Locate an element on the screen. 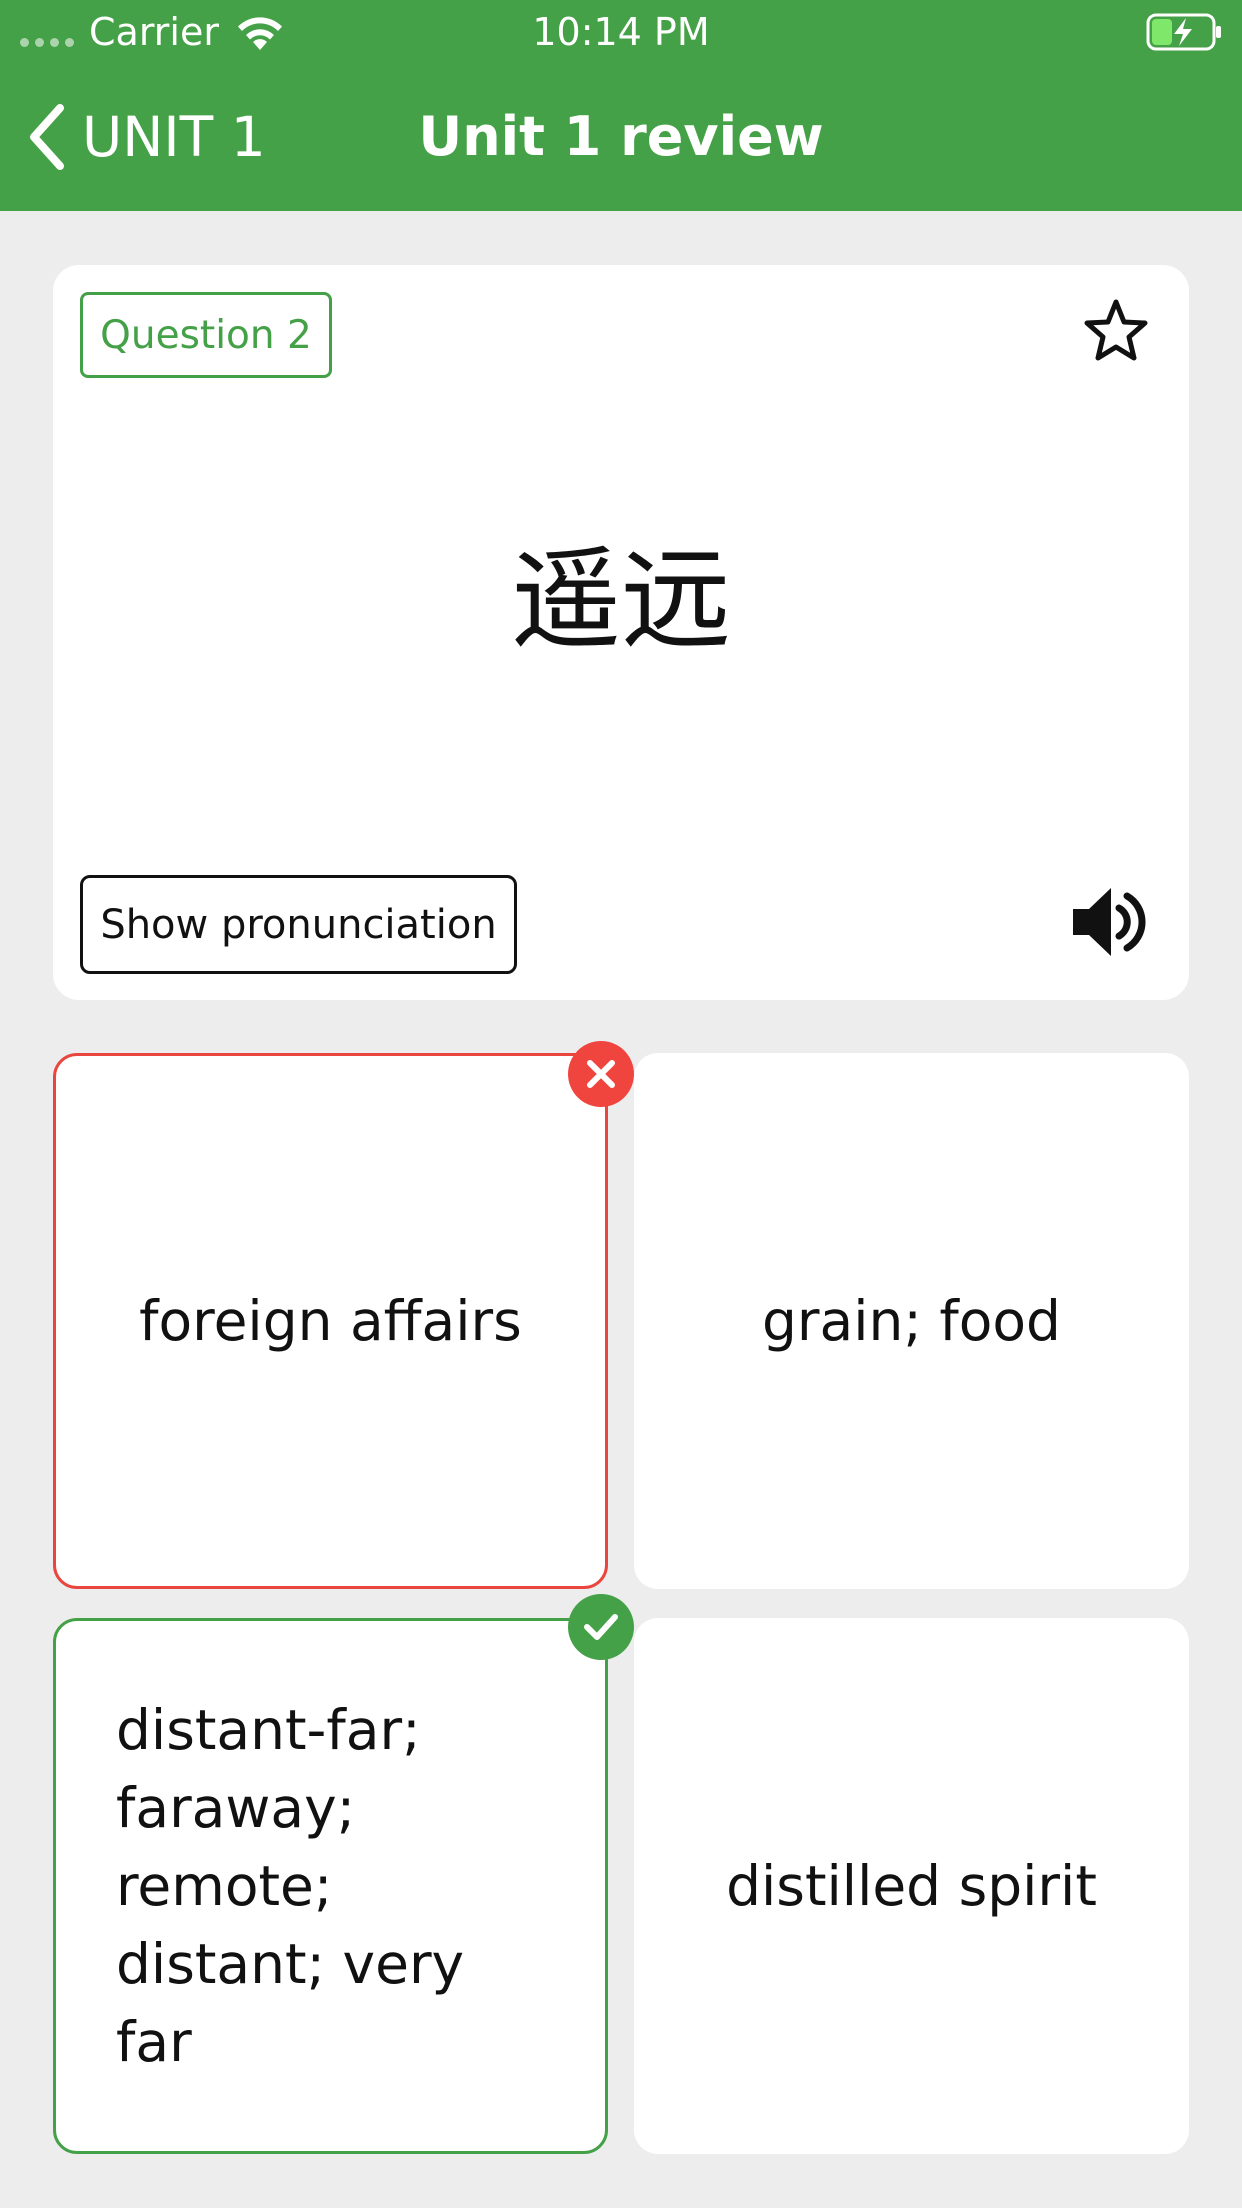  app-header: Carrier 10:14 PM UNIT 1 Unit 1 review is located at coordinates (621, 105).